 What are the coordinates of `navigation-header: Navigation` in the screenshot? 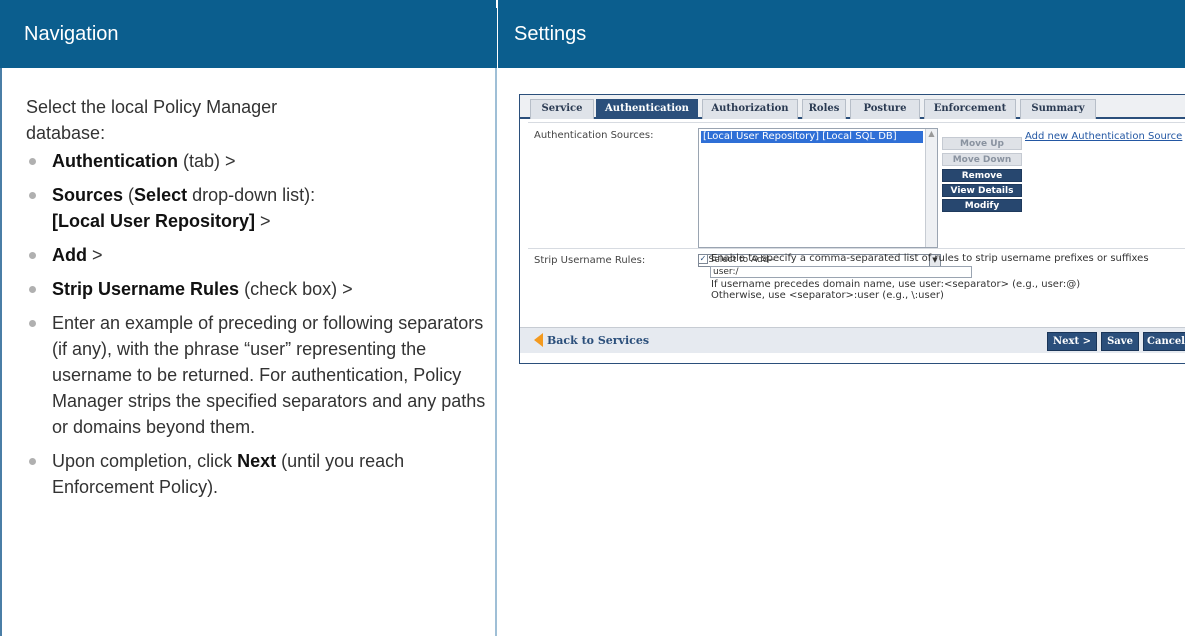 It's located at (248, 34).